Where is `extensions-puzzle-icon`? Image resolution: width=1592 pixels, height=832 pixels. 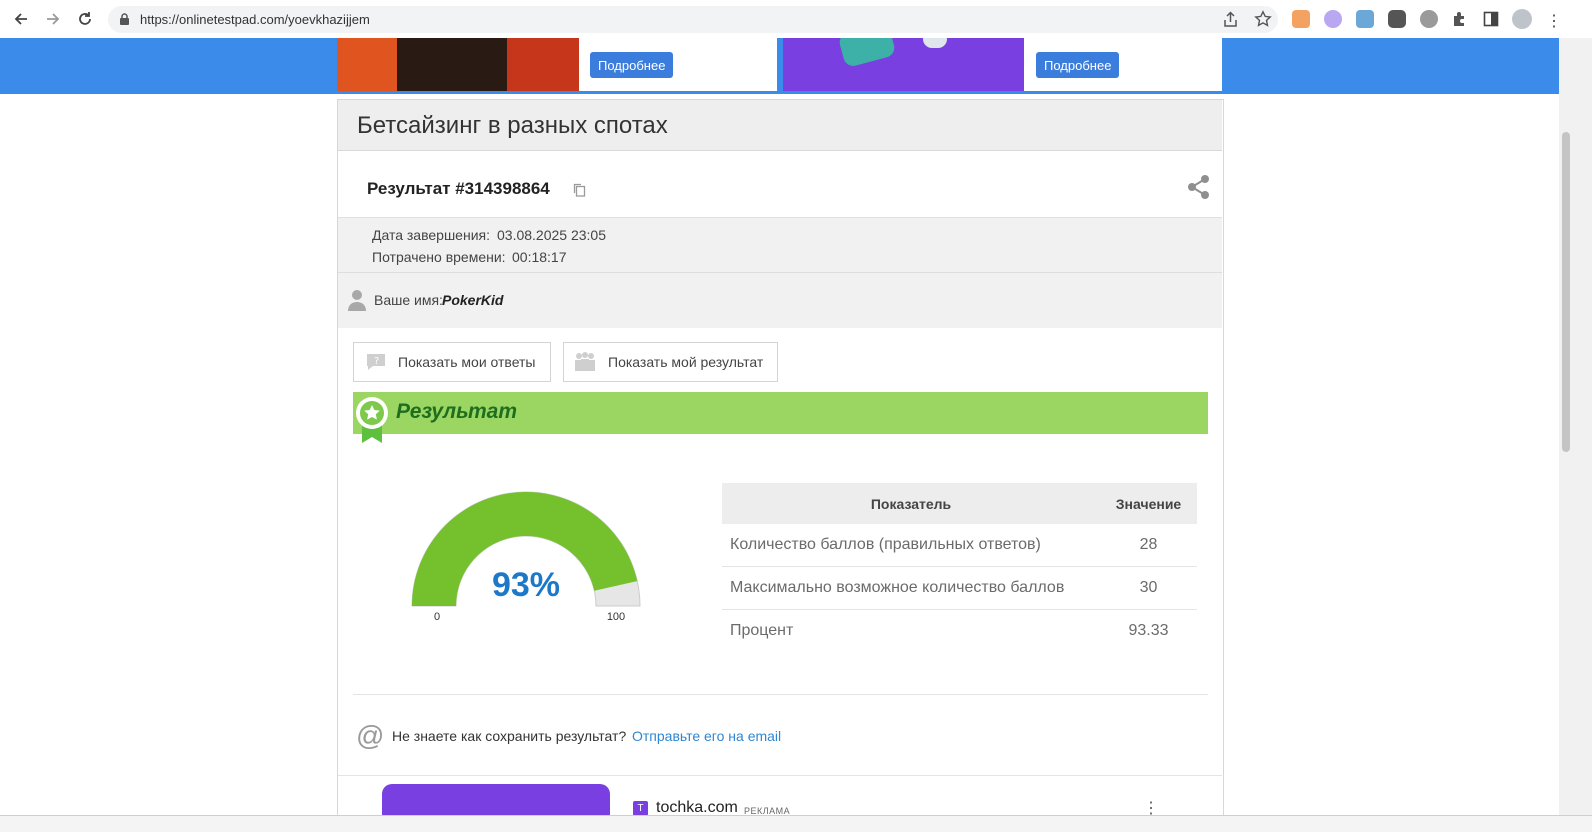
extensions-puzzle-icon is located at coordinates (1460, 21).